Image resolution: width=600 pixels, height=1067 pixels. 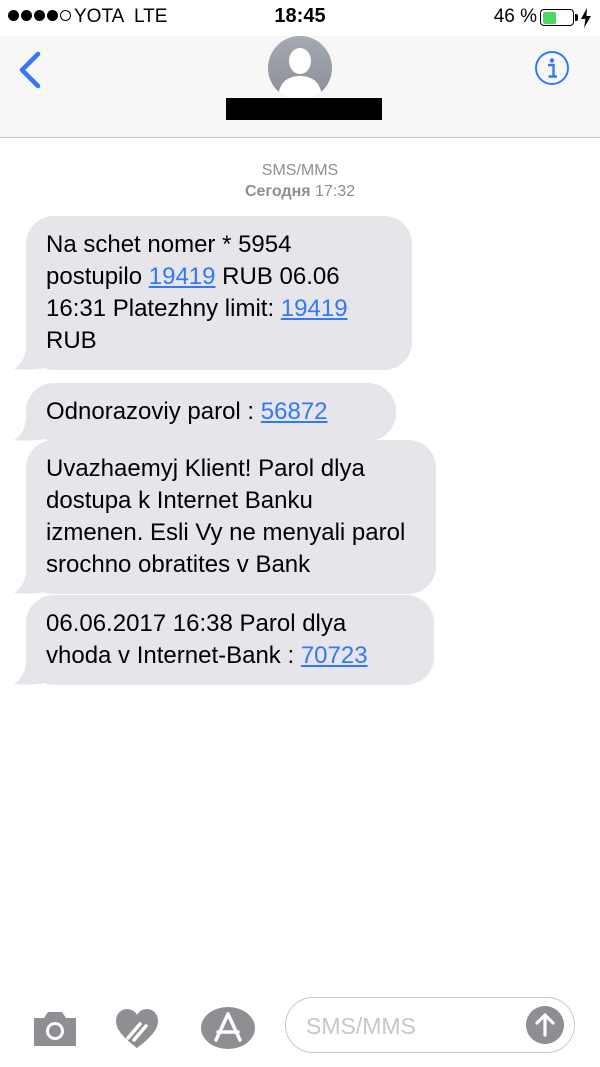 I want to click on battery-percent: 46 %, so click(x=515, y=16).